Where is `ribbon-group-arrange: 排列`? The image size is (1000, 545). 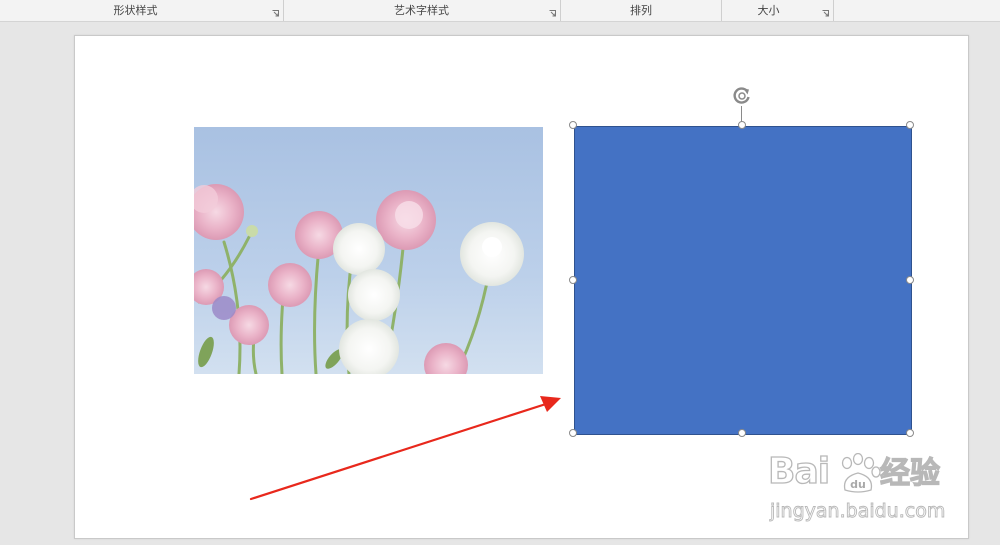
ribbon-group-arrange: 排列 is located at coordinates (641, 10).